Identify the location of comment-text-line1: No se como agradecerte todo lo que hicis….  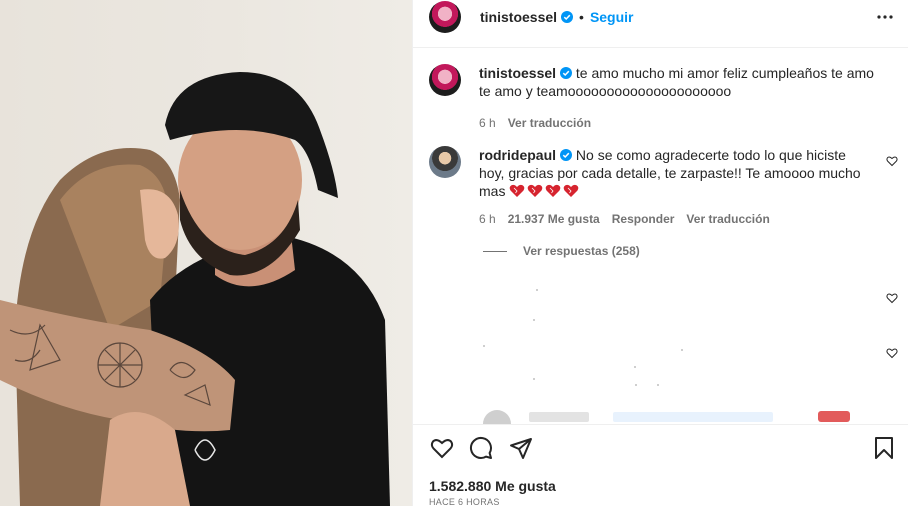
(710, 155).